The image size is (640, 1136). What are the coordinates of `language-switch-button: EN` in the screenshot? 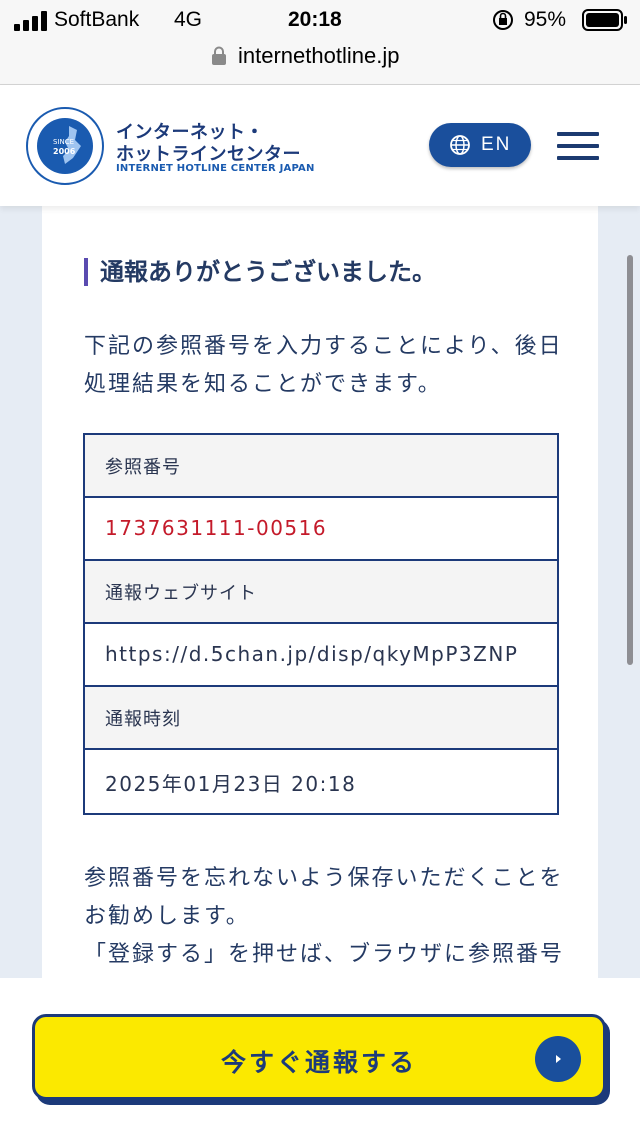 It's located at (480, 145).